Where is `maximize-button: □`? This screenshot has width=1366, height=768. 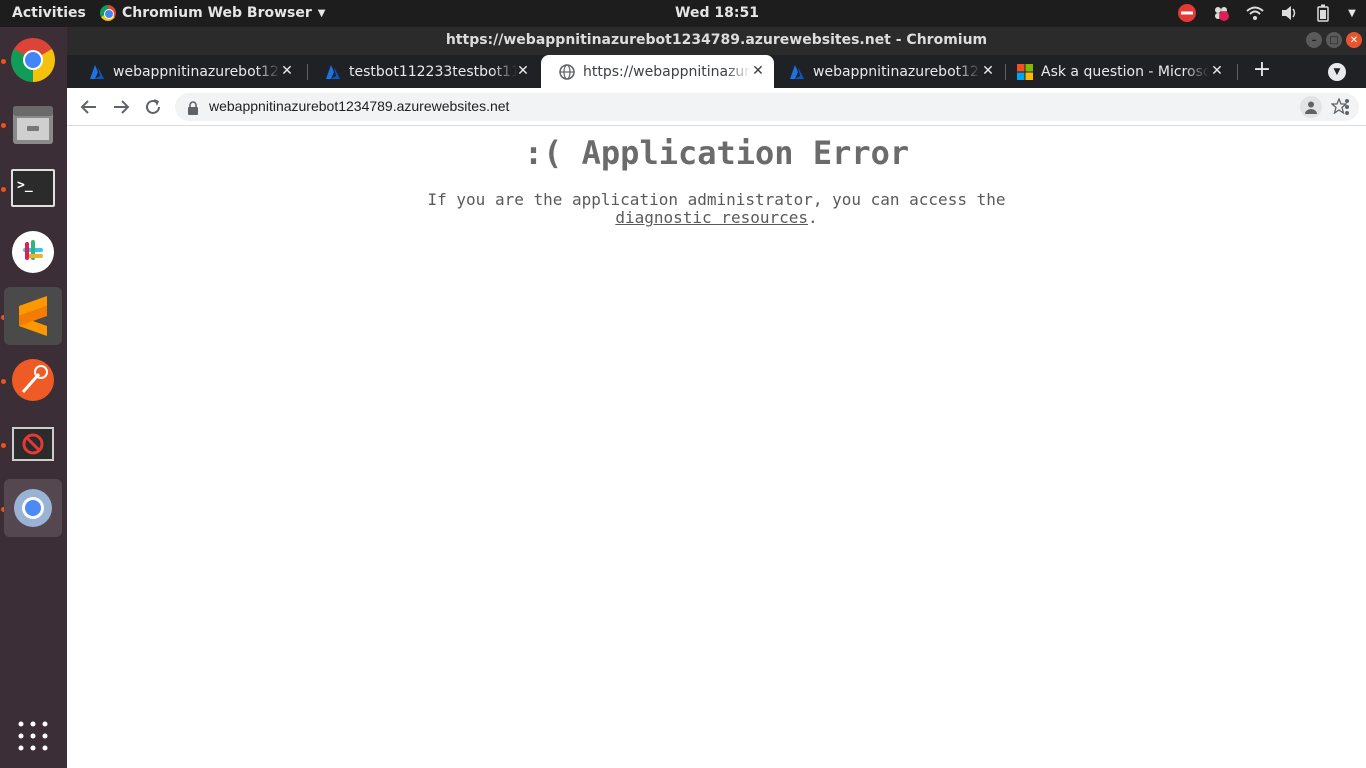 maximize-button: □ is located at coordinates (1334, 40).